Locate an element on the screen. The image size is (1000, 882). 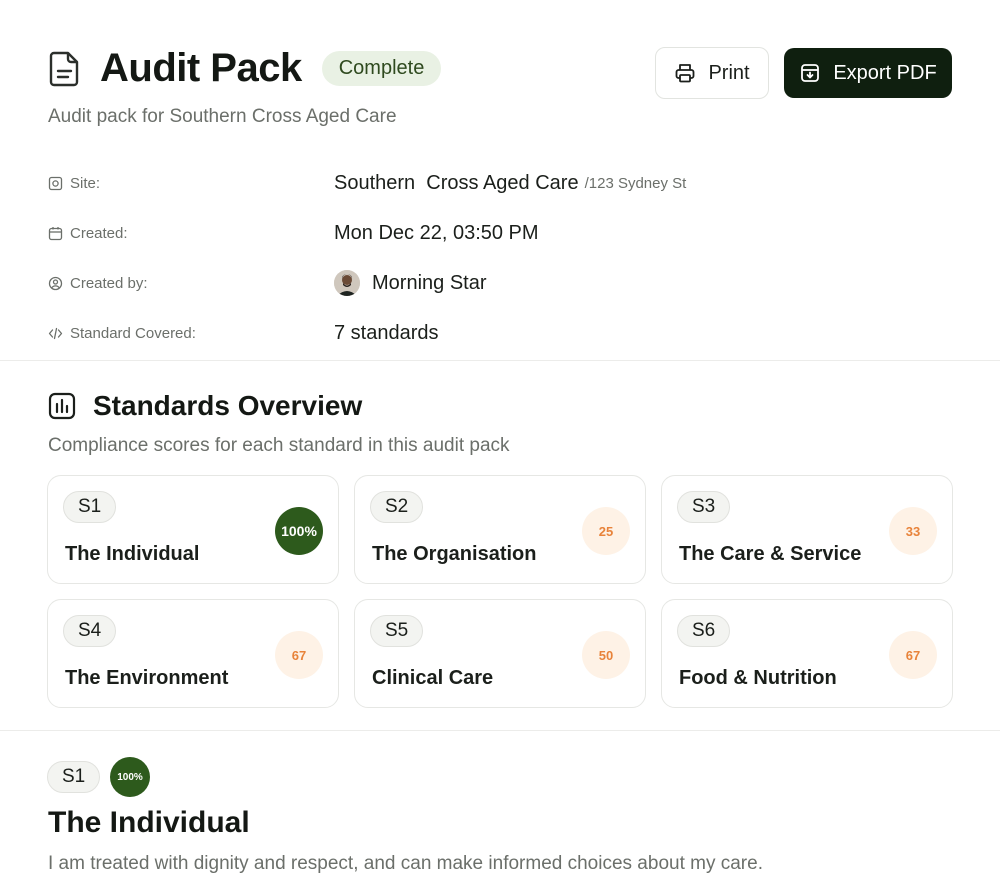
user-circle-icon is located at coordinates (55, 283).